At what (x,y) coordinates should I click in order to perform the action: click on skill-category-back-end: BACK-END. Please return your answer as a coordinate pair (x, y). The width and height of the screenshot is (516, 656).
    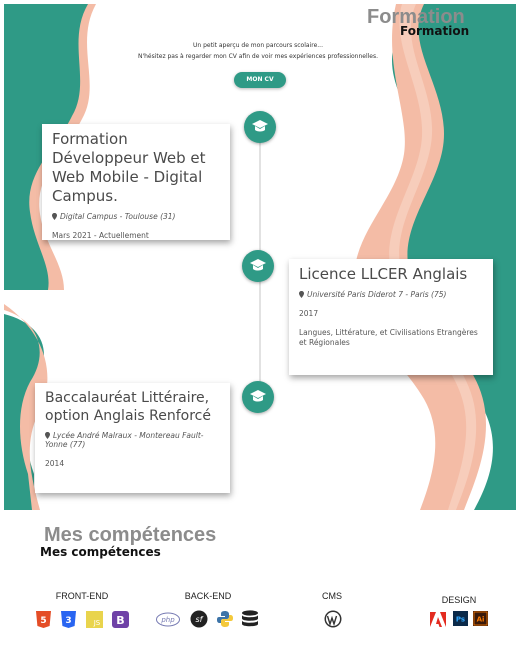
    Looking at the image, I should click on (208, 596).